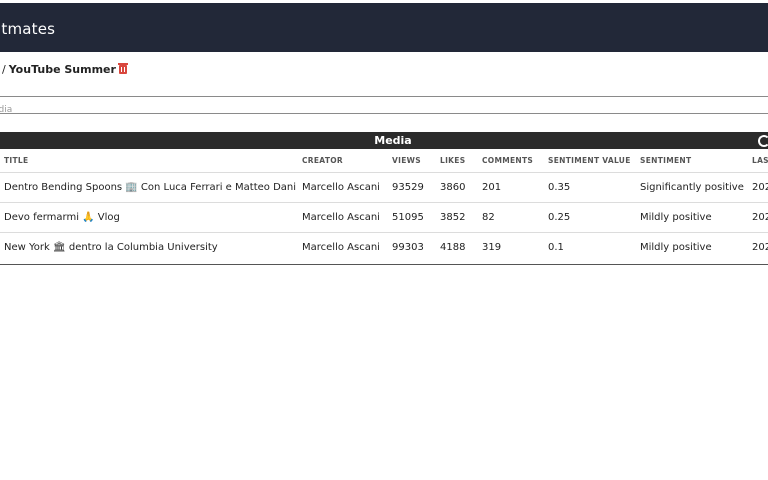  Describe the element at coordinates (62, 69) in the screenshot. I see `breadcrumb-current: YouTube Summer` at that location.